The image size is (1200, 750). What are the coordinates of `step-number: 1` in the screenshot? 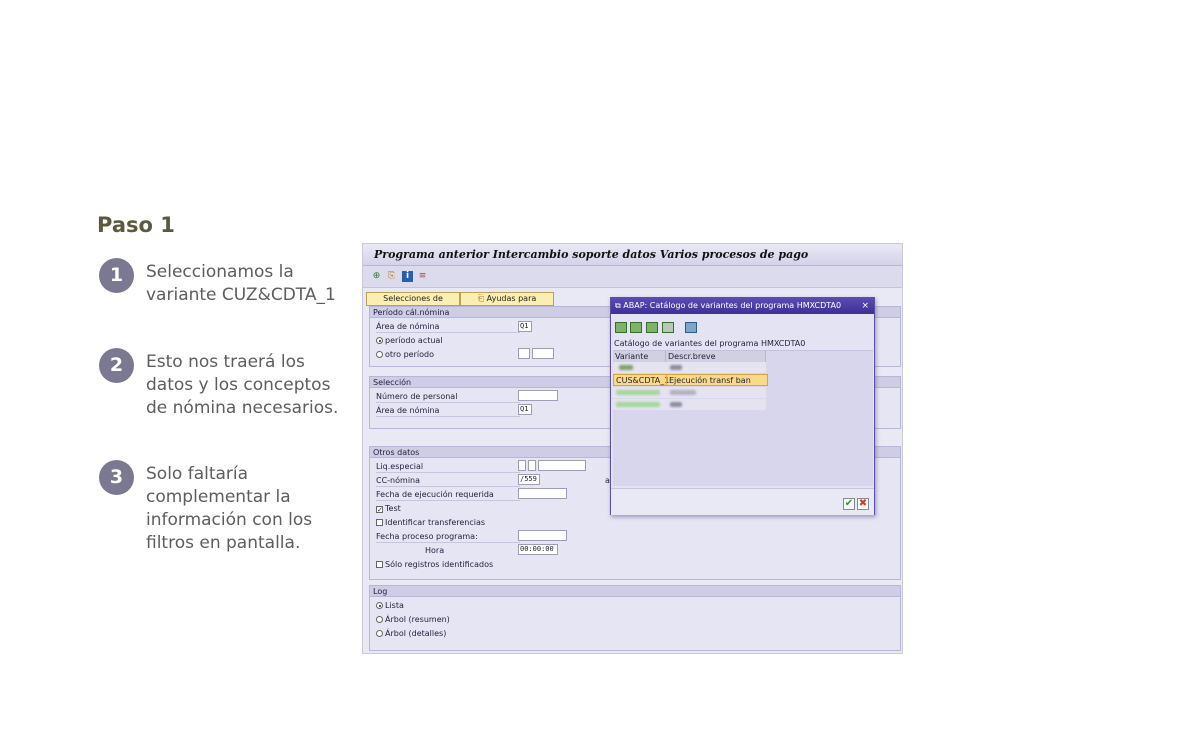 It's located at (116, 275).